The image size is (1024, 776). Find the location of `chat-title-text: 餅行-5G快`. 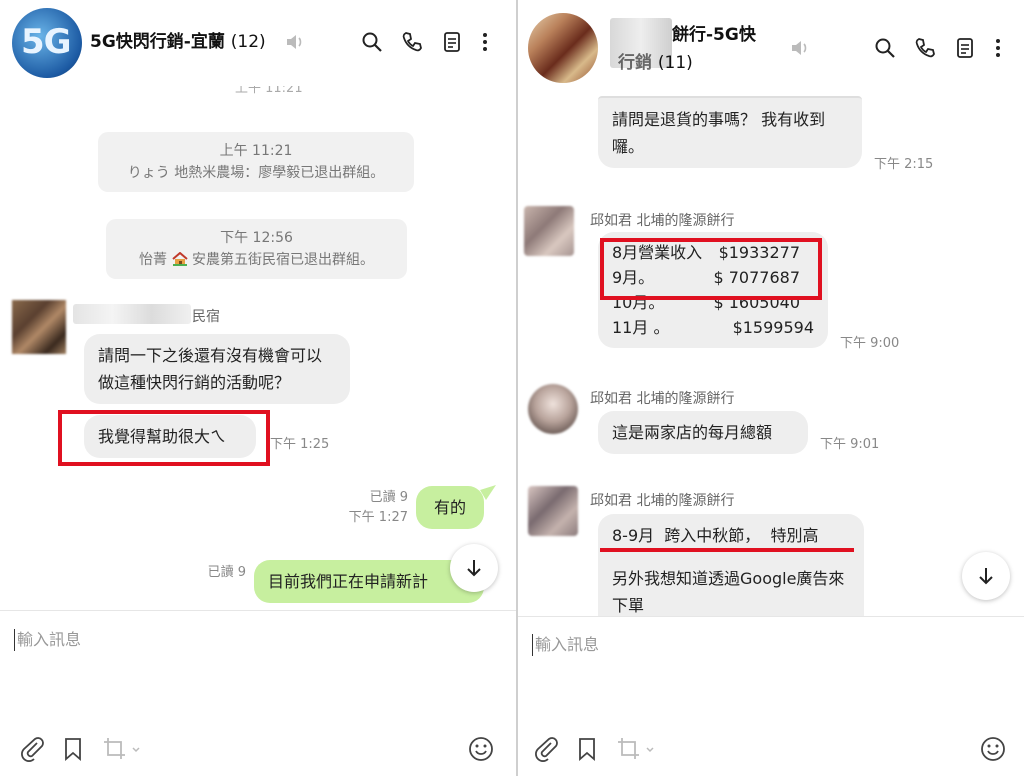

chat-title-text: 餅行-5G快 is located at coordinates (714, 35).